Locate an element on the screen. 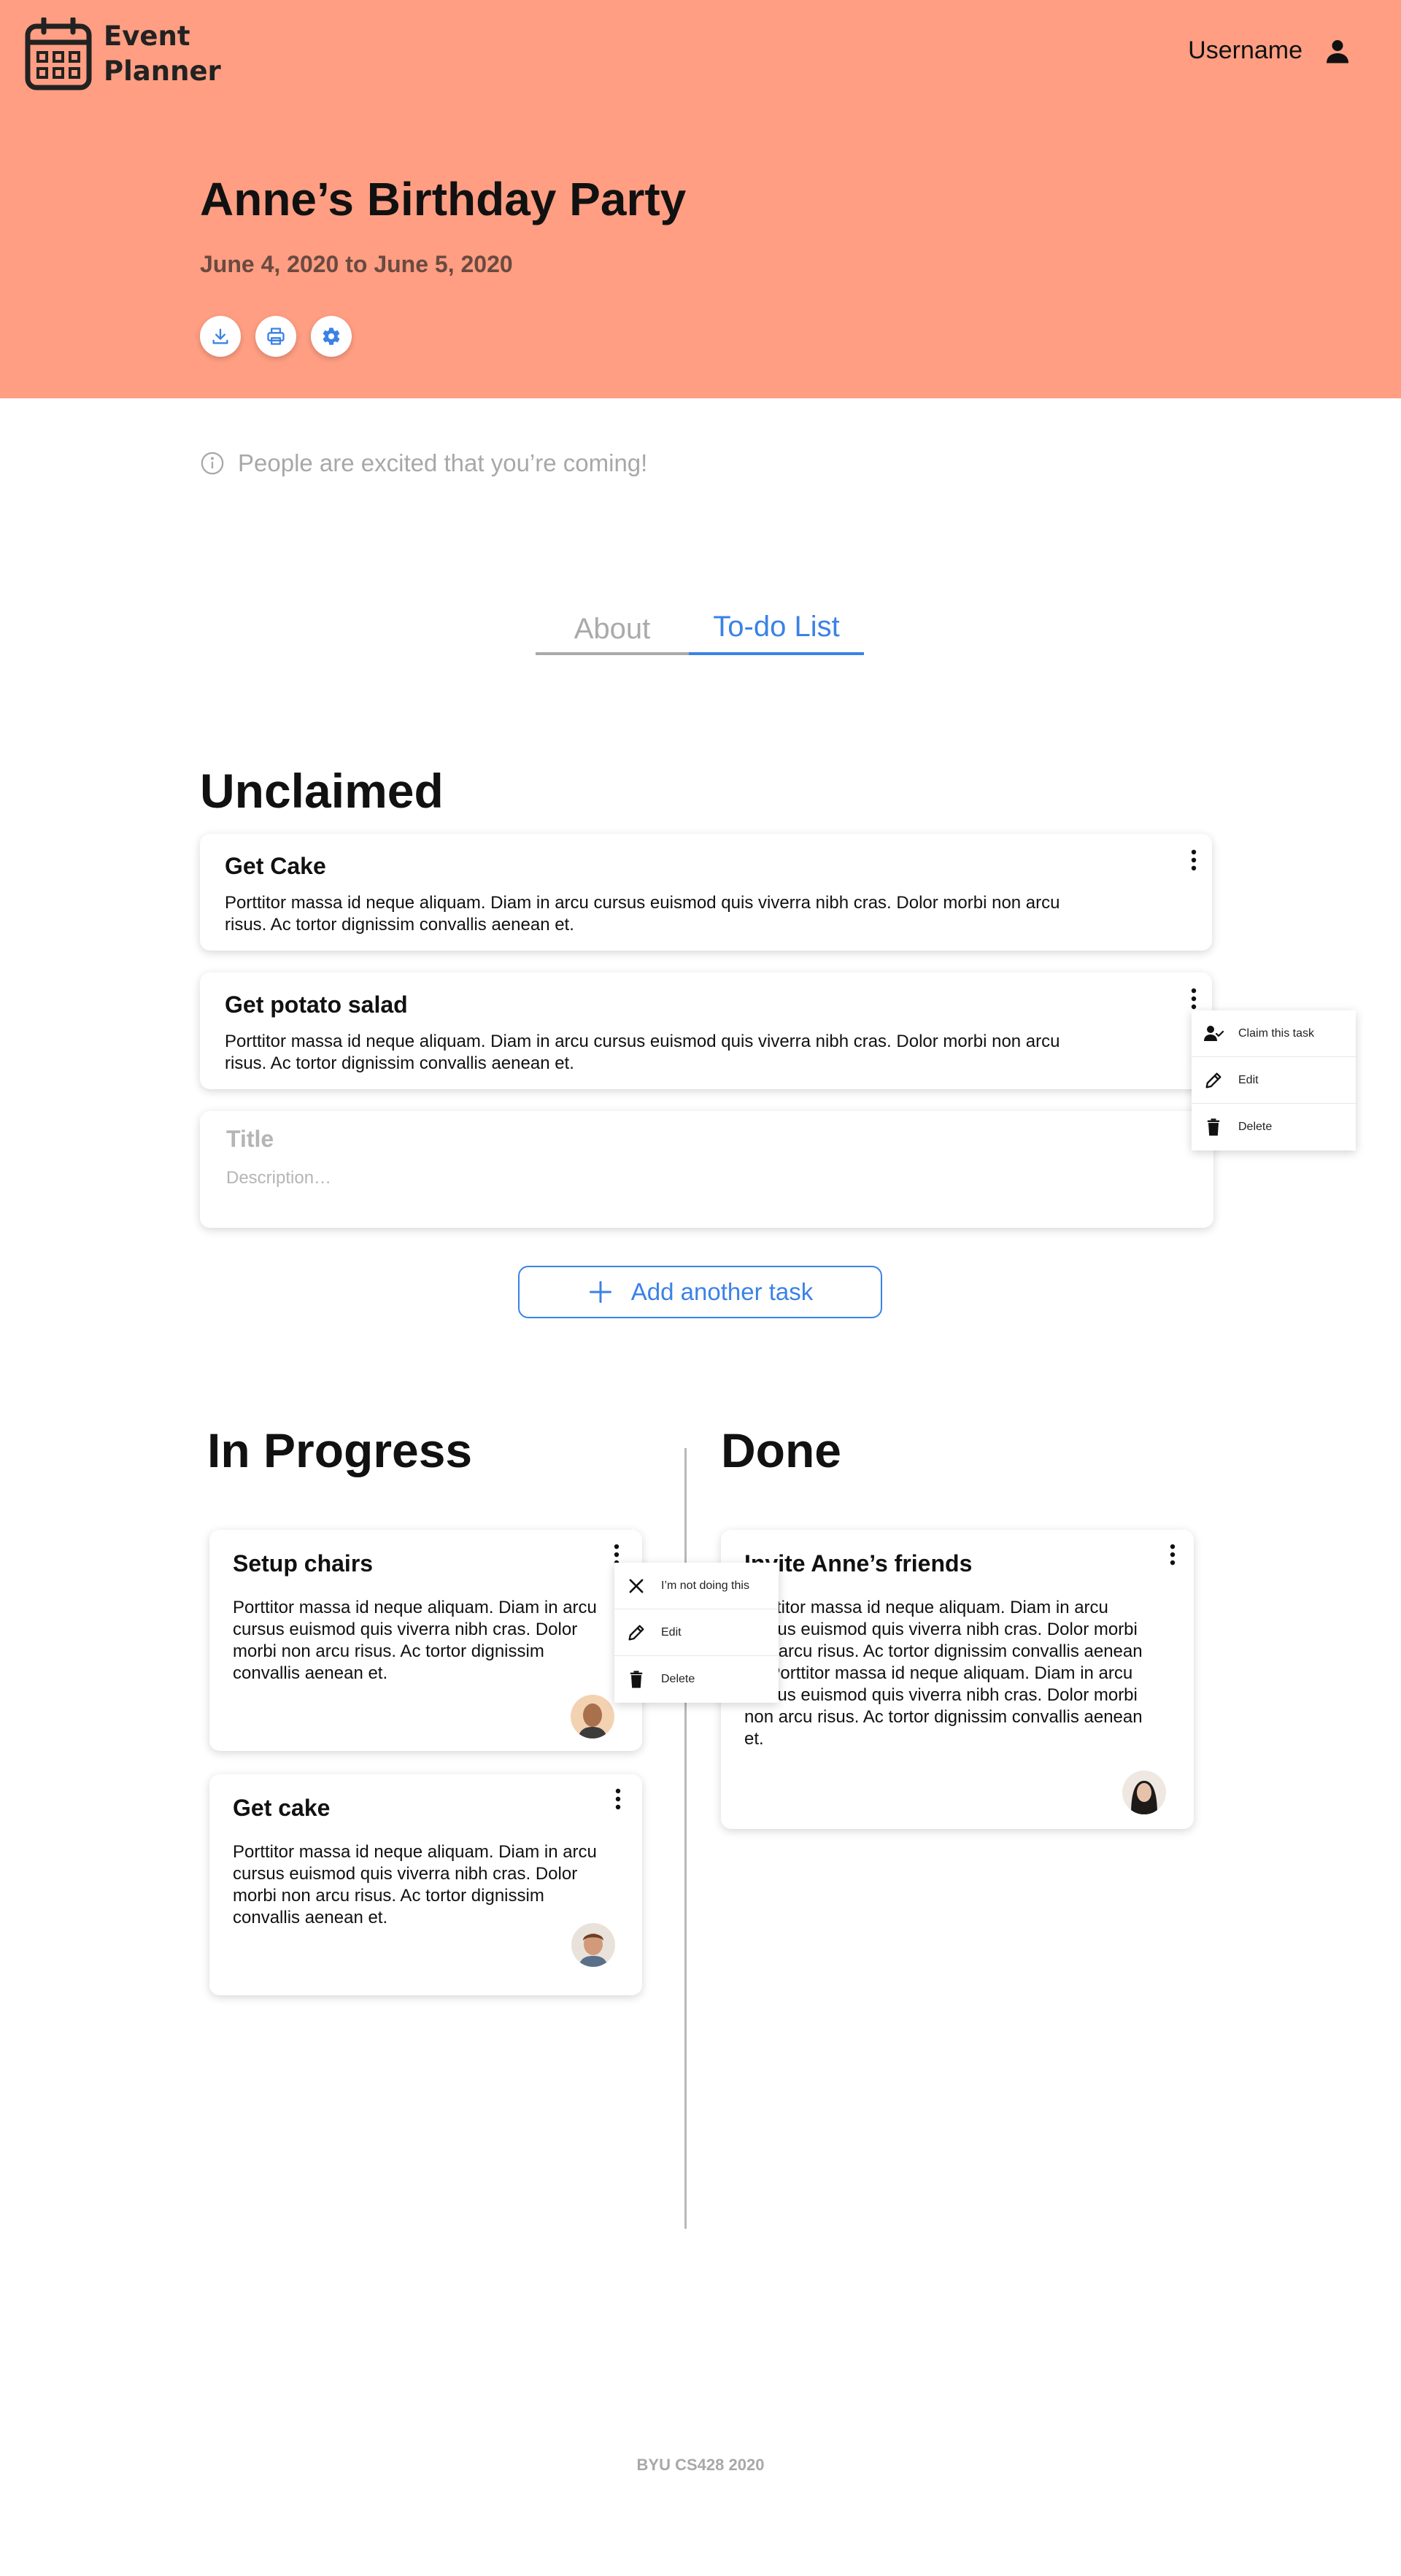 The width and height of the screenshot is (1401, 2576). task-title: Setup chairs is located at coordinates (303, 1563).